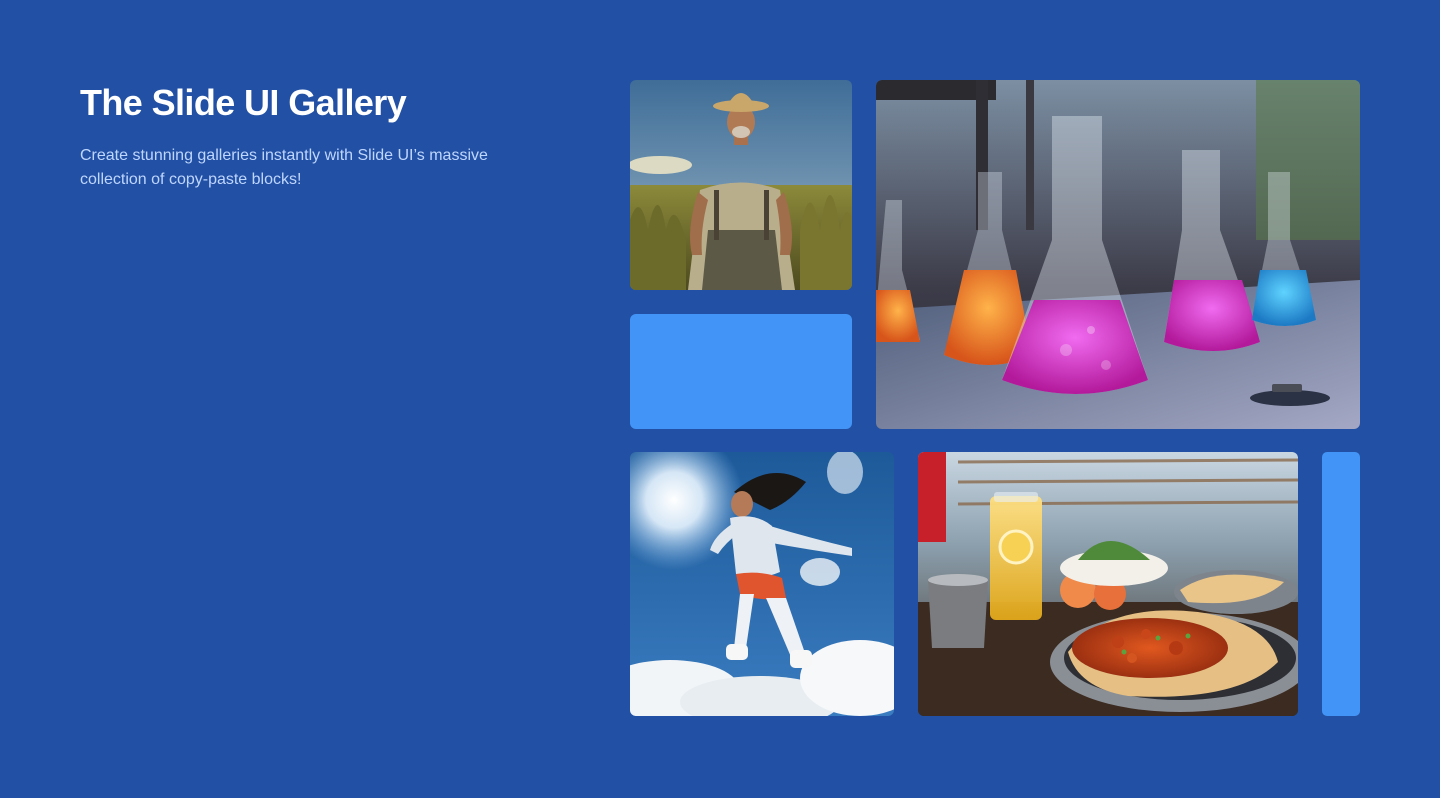 This screenshot has width=1440, height=798. What do you see at coordinates (762, 584) in the screenshot?
I see `gallery-image-jumping-woman` at bounding box center [762, 584].